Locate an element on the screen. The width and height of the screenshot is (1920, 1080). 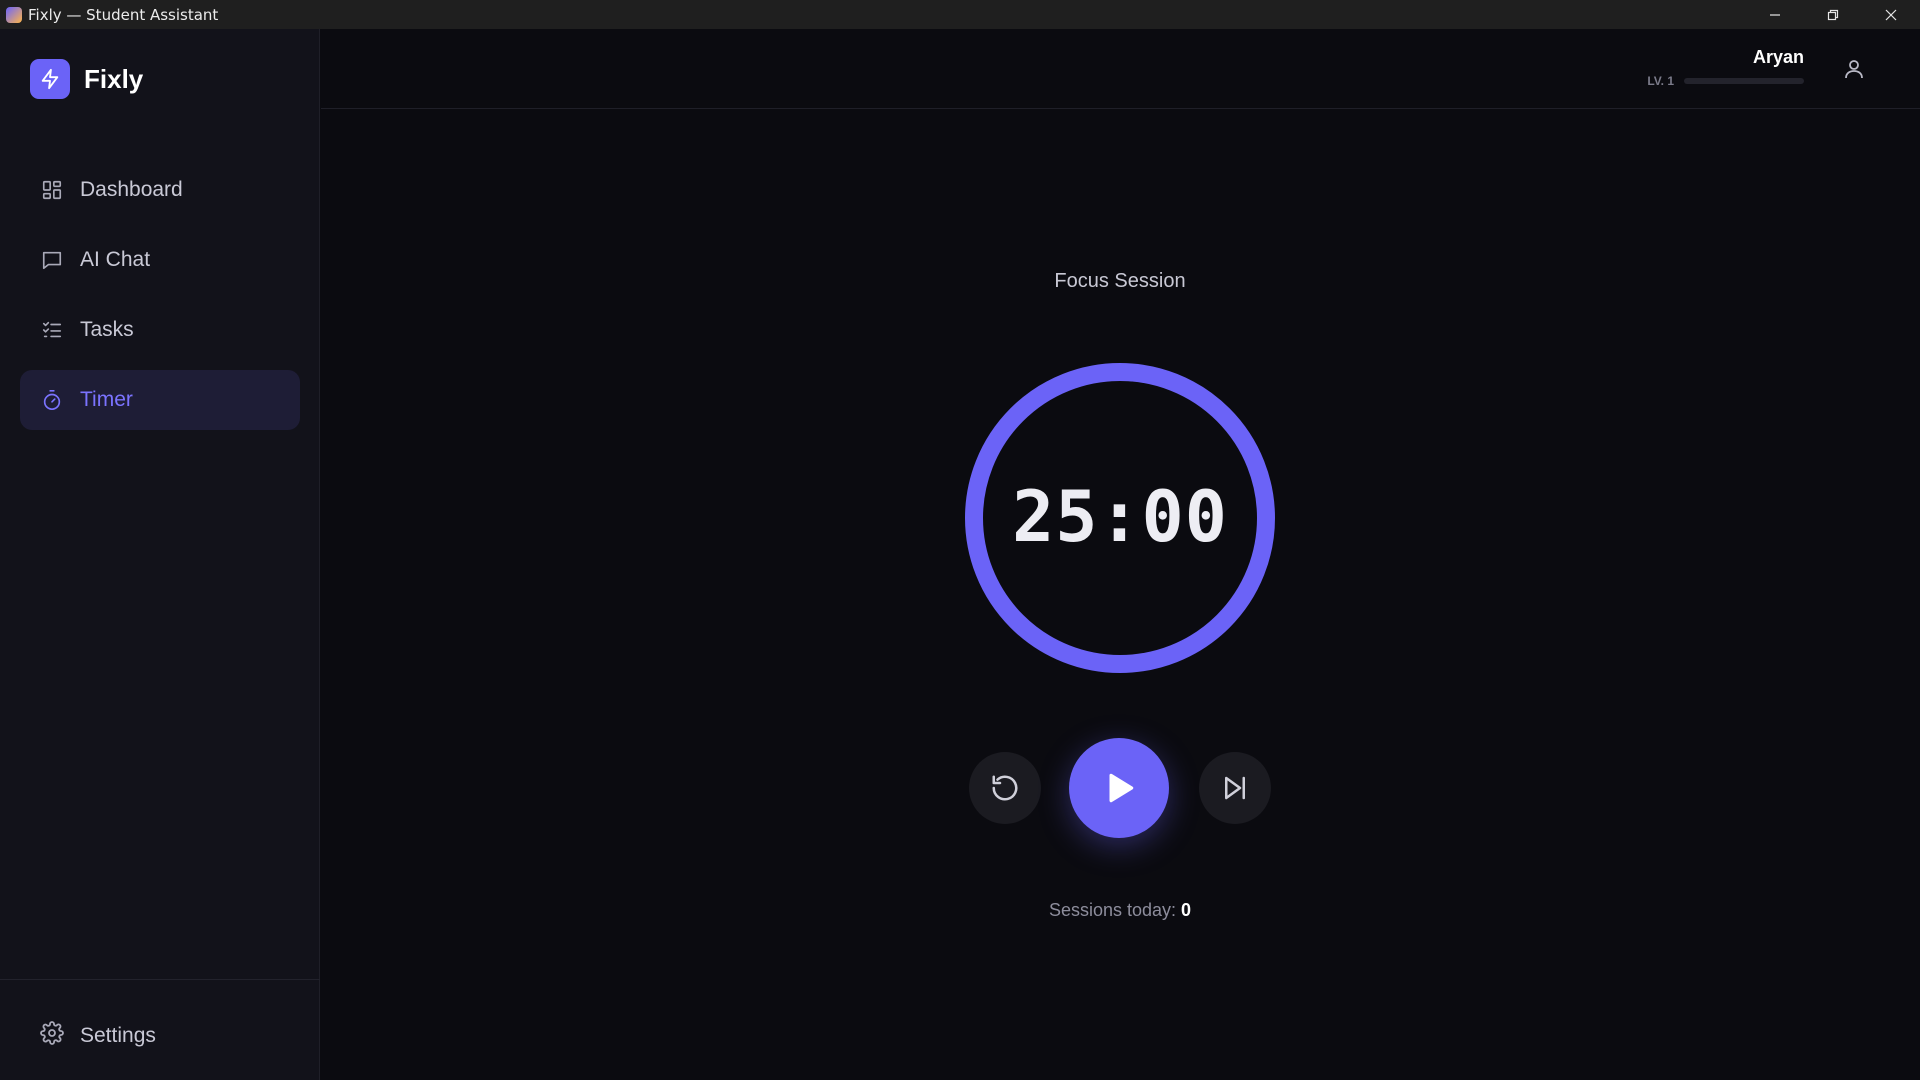
xp-progress-bar is located at coordinates (1744, 81).